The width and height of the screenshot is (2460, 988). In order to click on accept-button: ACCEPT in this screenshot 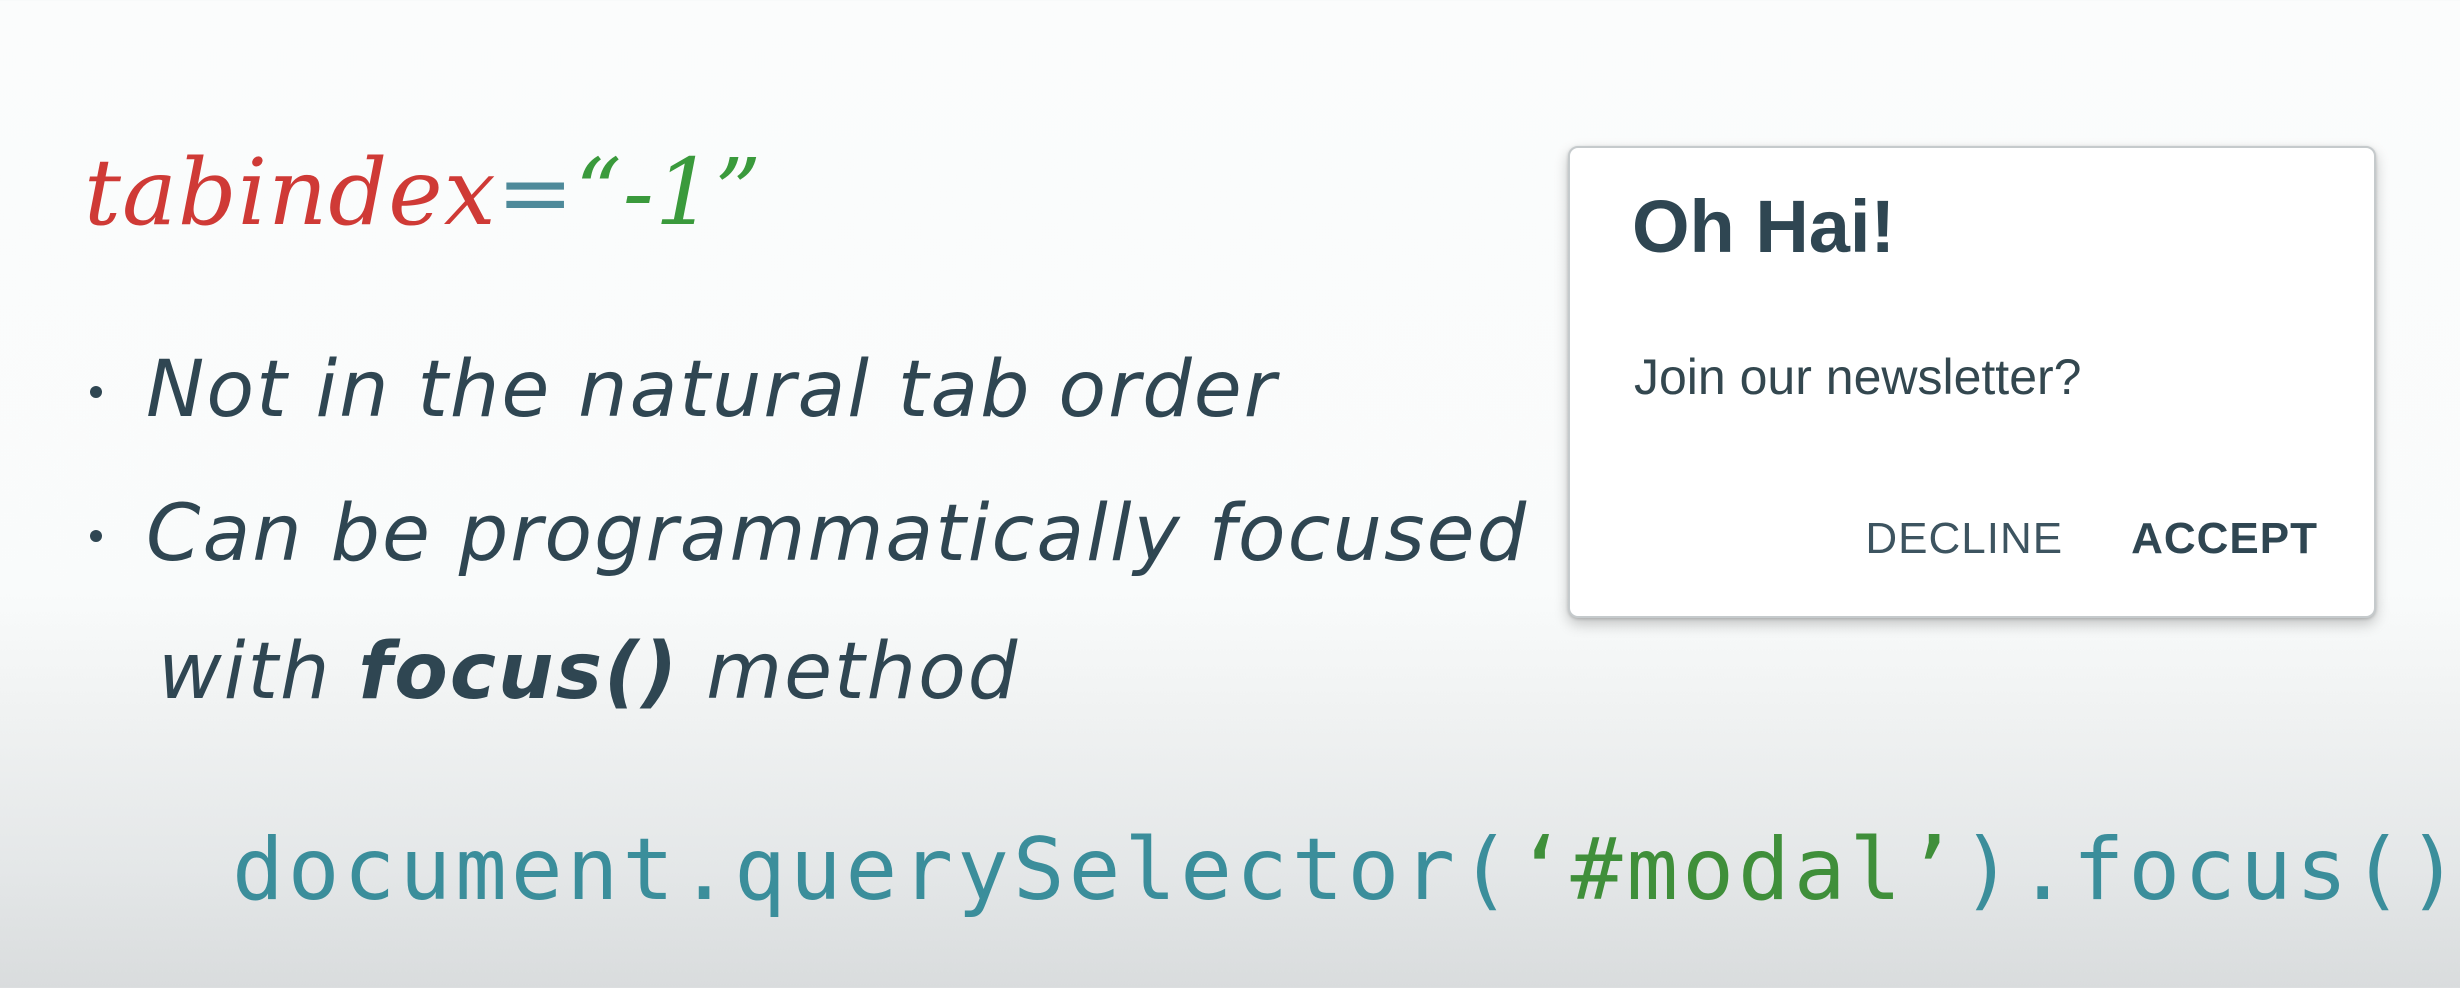, I will do `click(2224, 539)`.